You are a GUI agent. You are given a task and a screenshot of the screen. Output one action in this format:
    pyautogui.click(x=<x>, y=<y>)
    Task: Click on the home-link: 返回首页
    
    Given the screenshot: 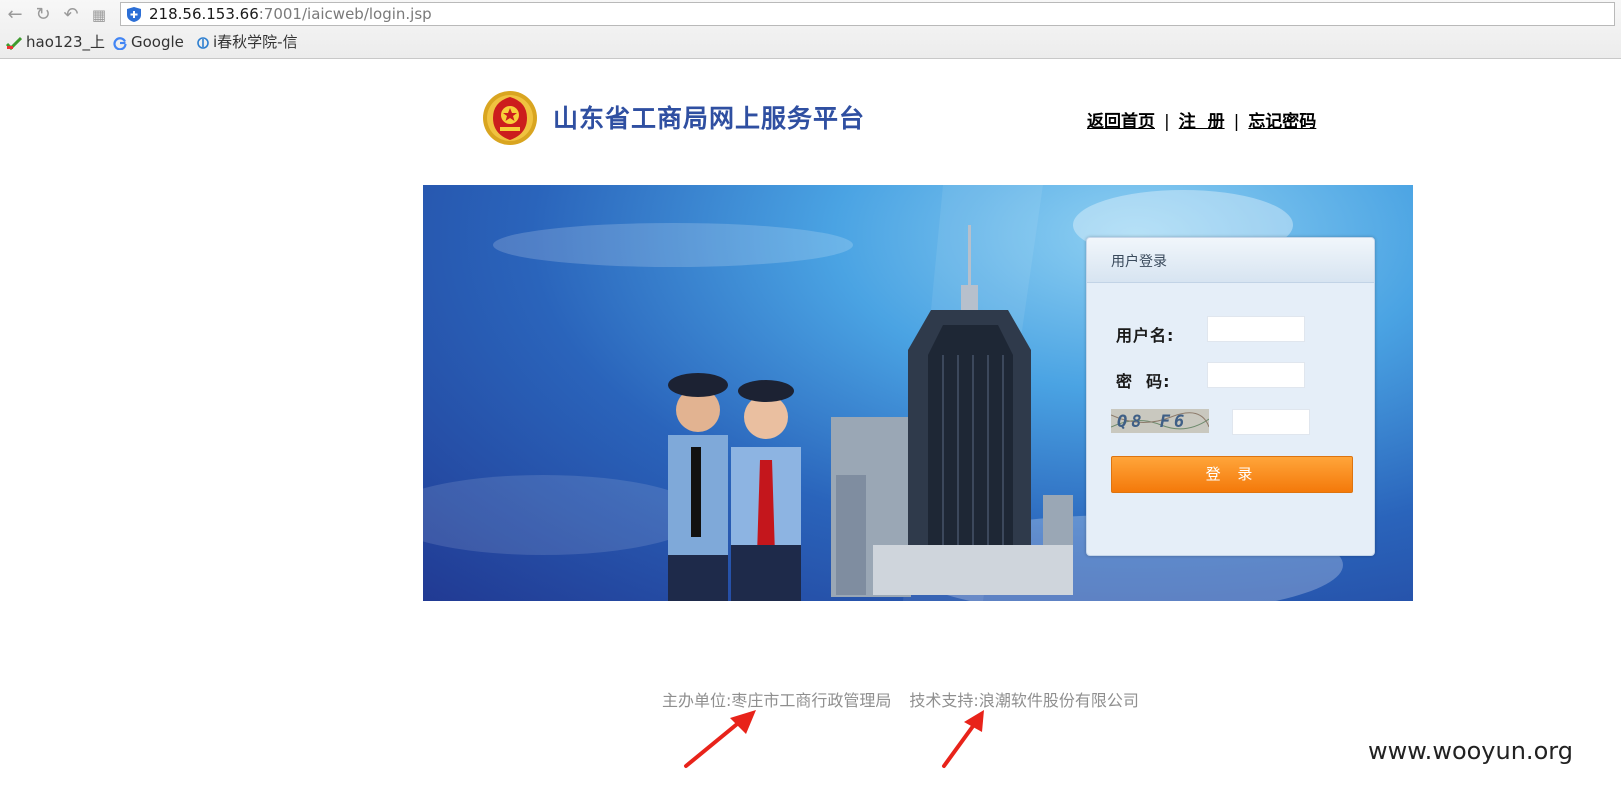 What is the action you would take?
    pyautogui.click(x=1121, y=122)
    